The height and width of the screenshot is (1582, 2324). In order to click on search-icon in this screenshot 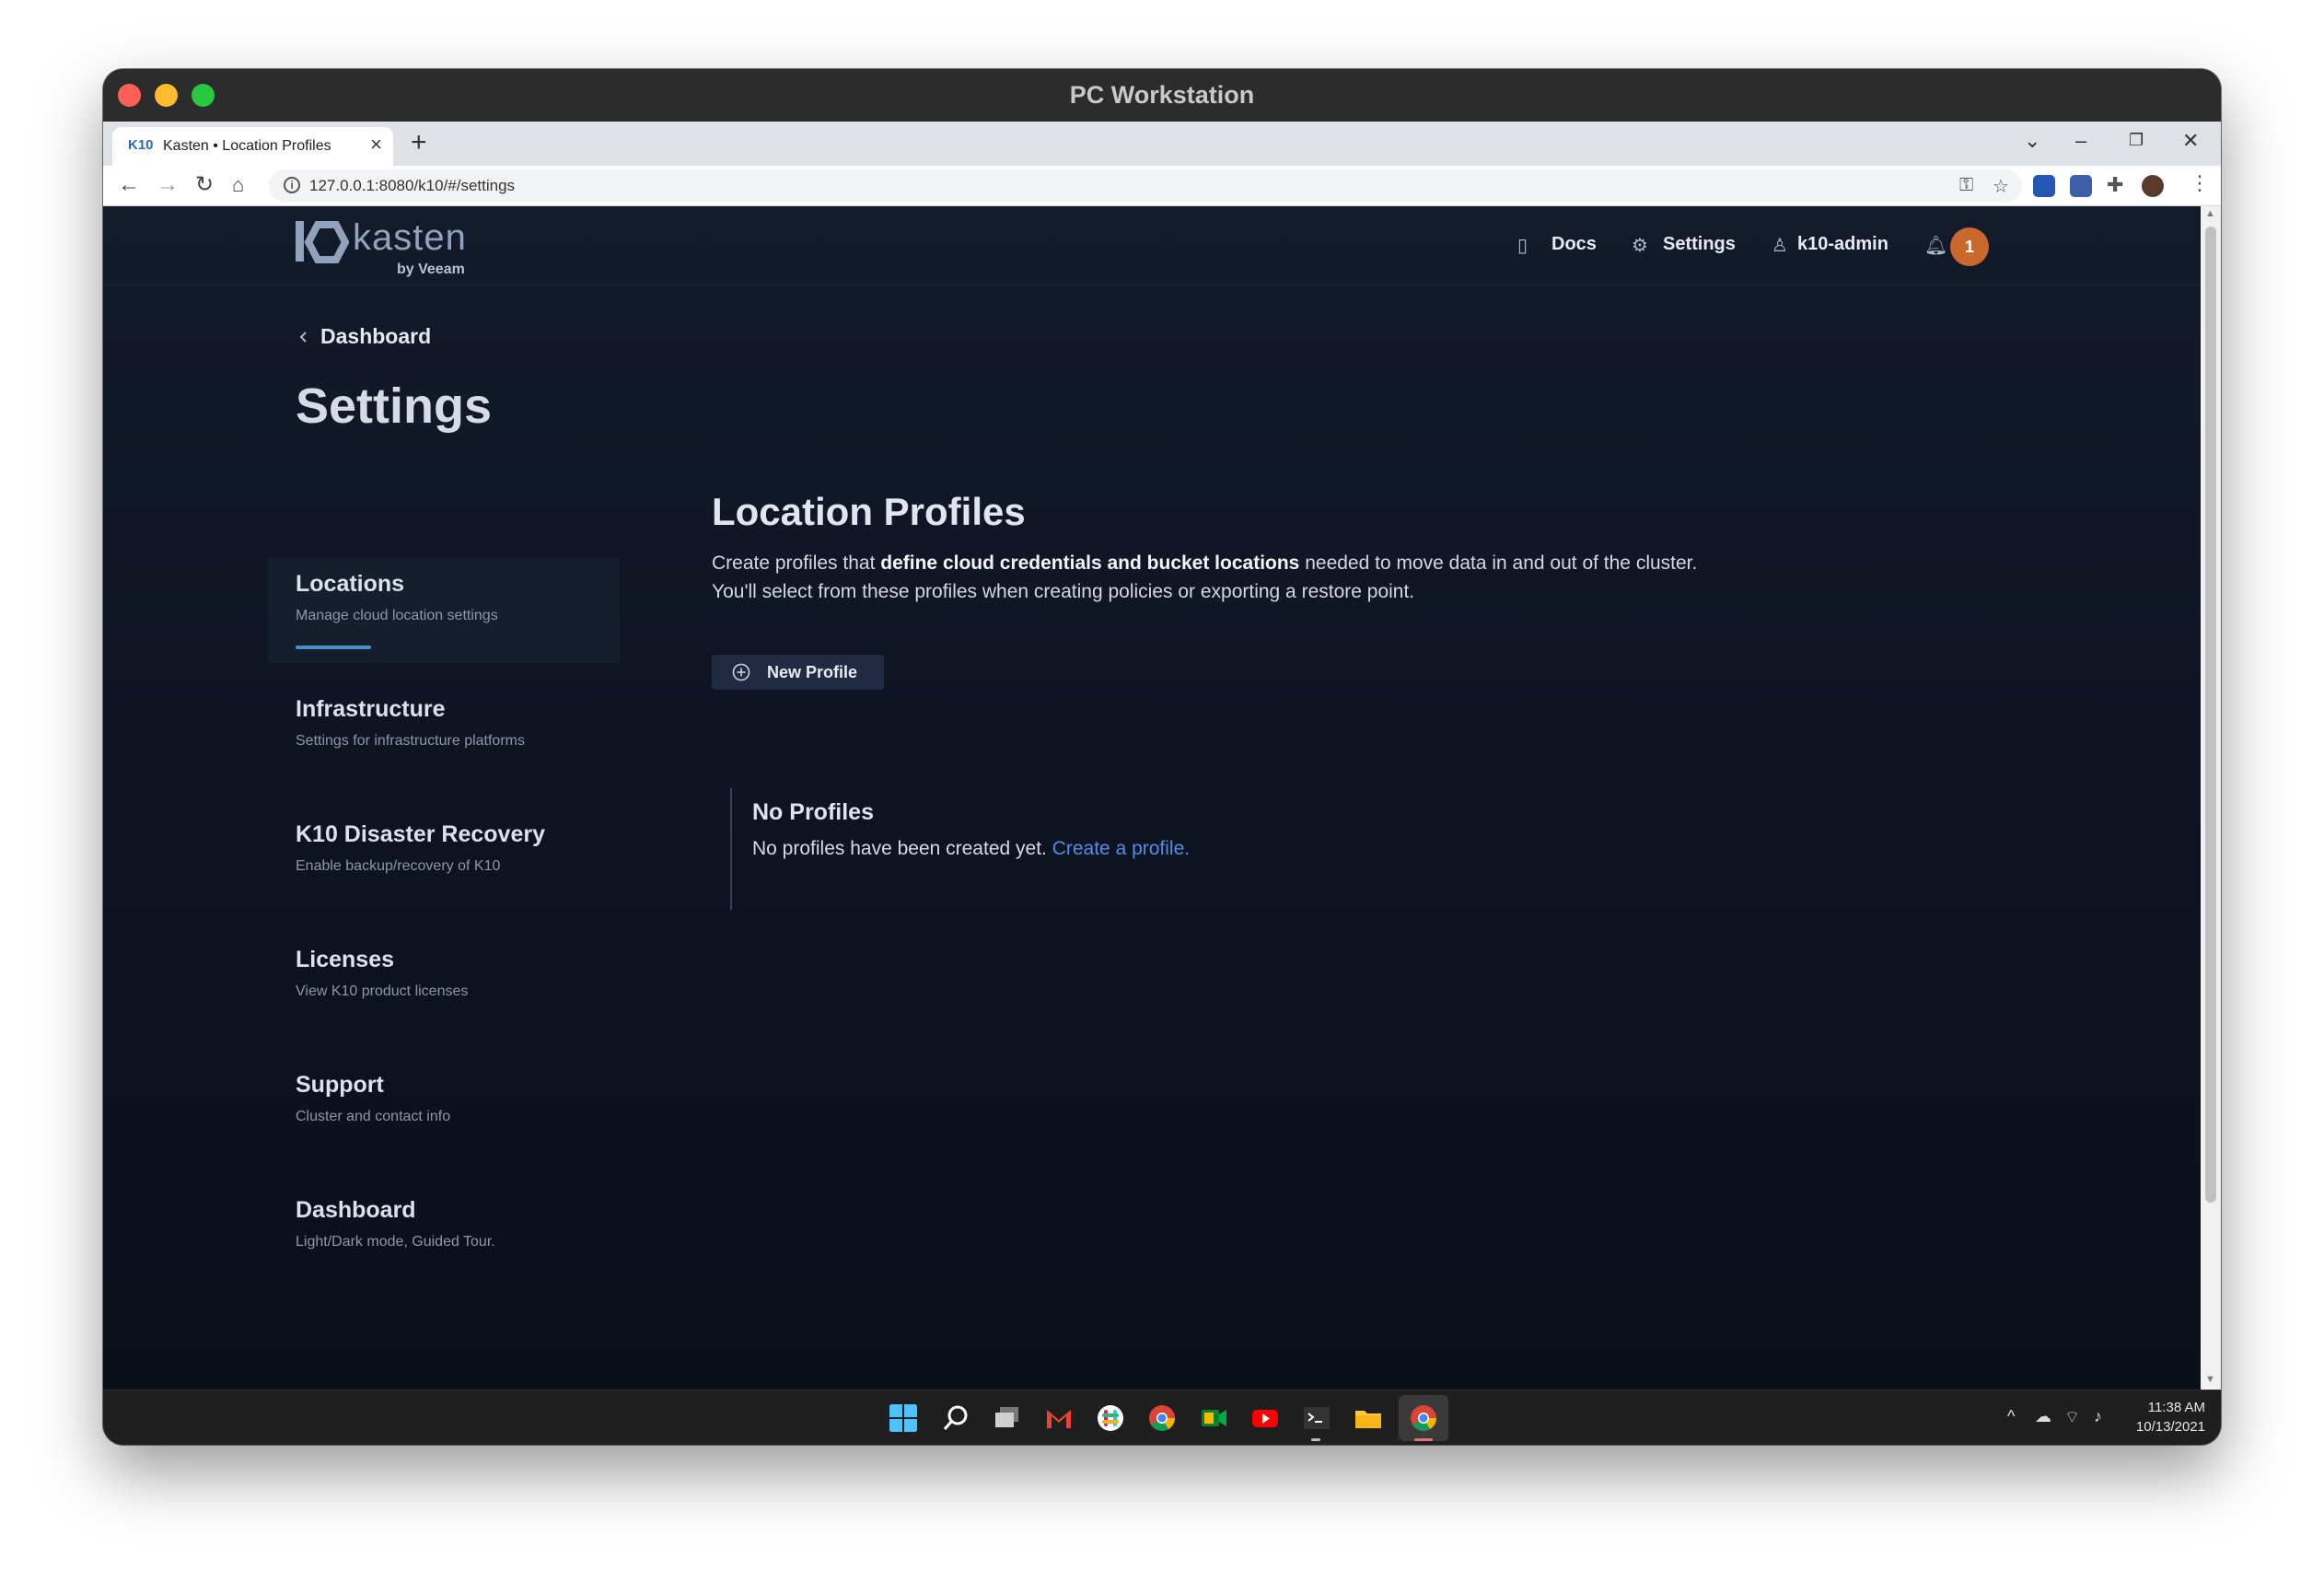, I will do `click(956, 1418)`.